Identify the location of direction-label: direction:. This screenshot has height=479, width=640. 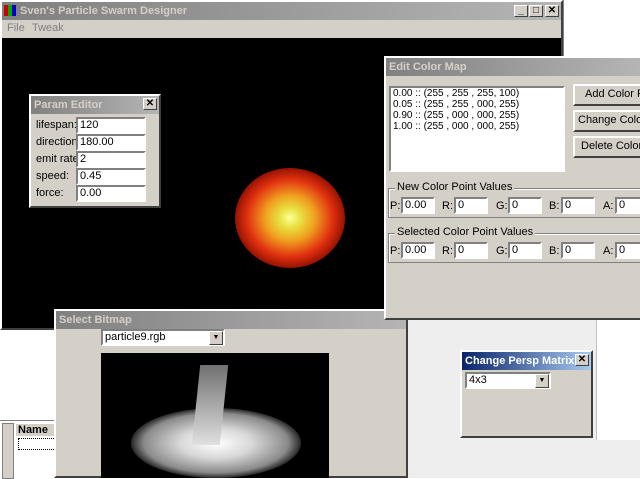
(58, 142).